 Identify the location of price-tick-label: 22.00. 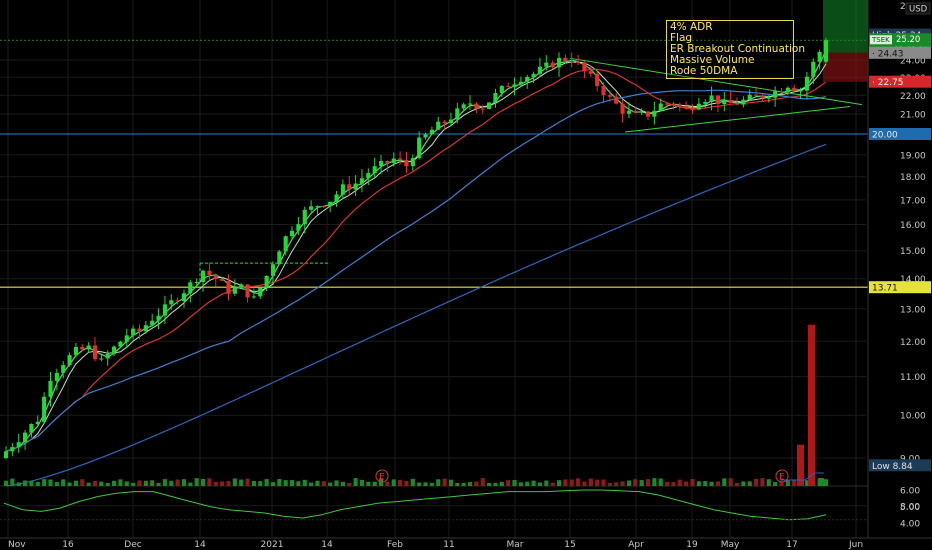
(913, 97).